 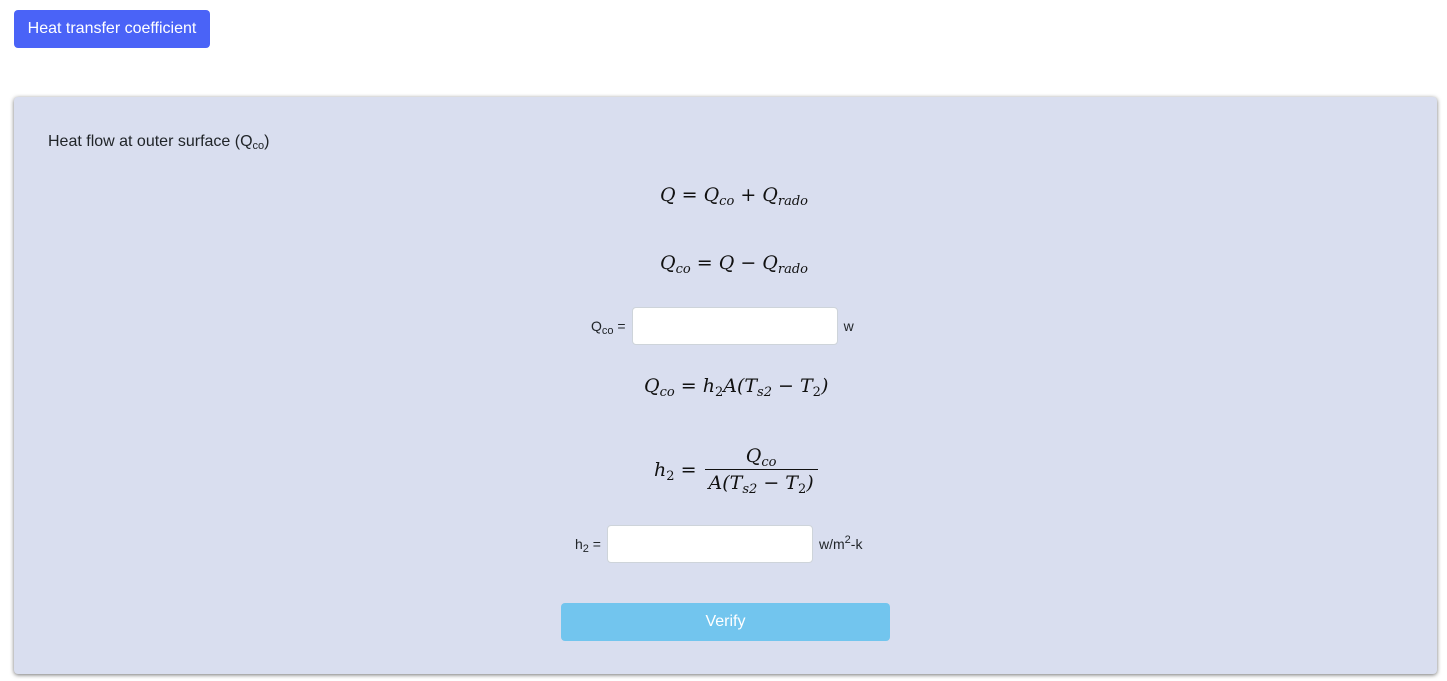 I want to click on qco-label: Qco =, so click(x=608, y=327).